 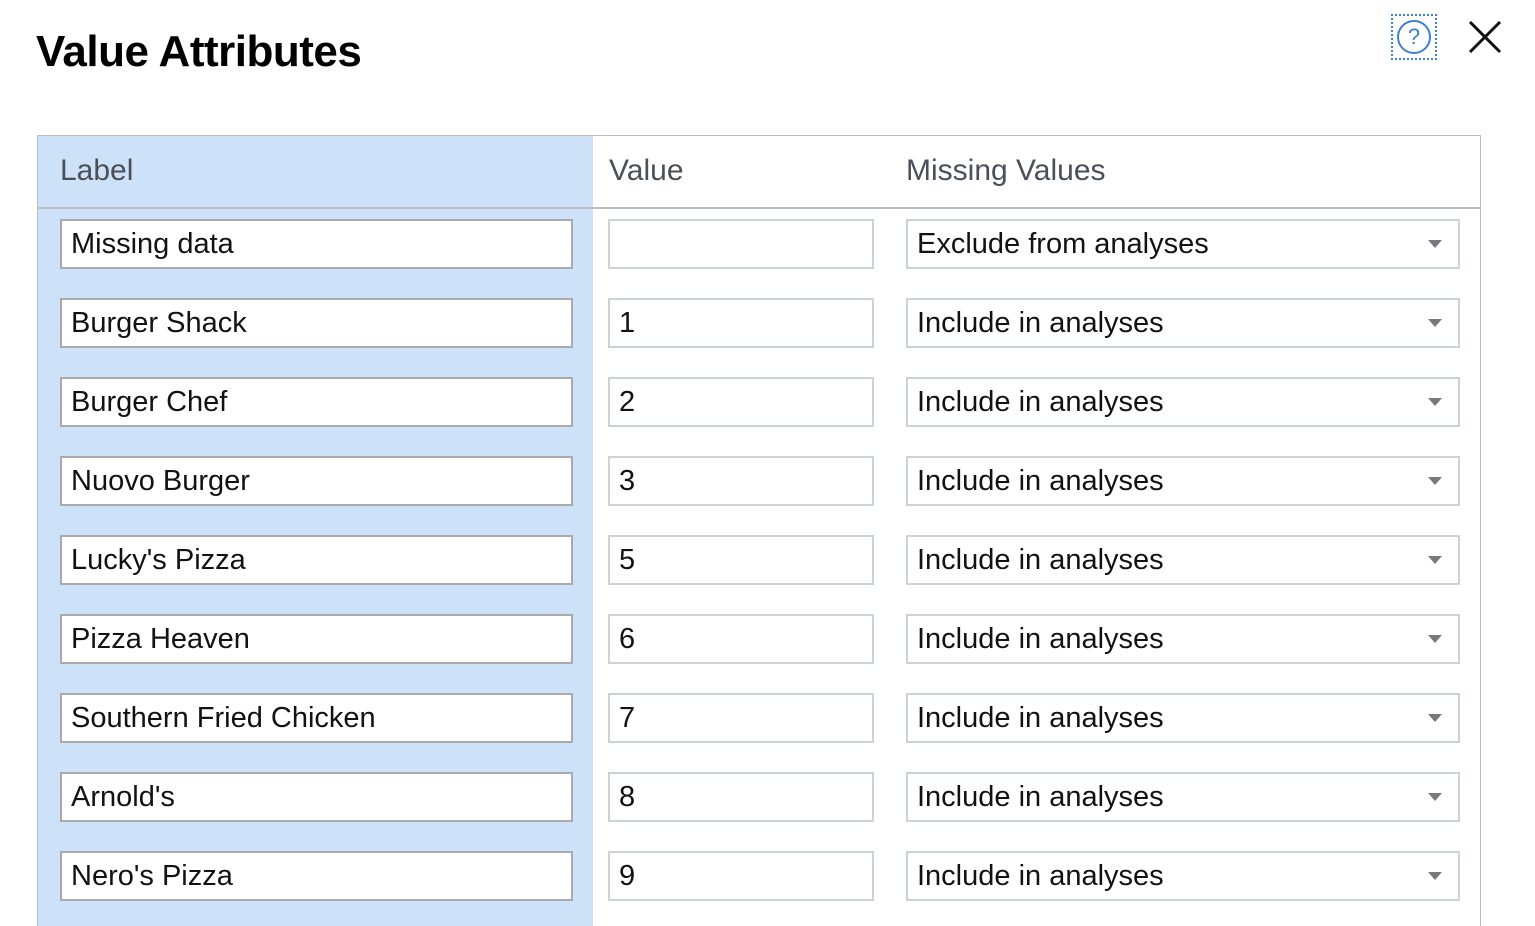 I want to click on table-row: Arnold's 8 Include in analyses, so click(x=759, y=802).